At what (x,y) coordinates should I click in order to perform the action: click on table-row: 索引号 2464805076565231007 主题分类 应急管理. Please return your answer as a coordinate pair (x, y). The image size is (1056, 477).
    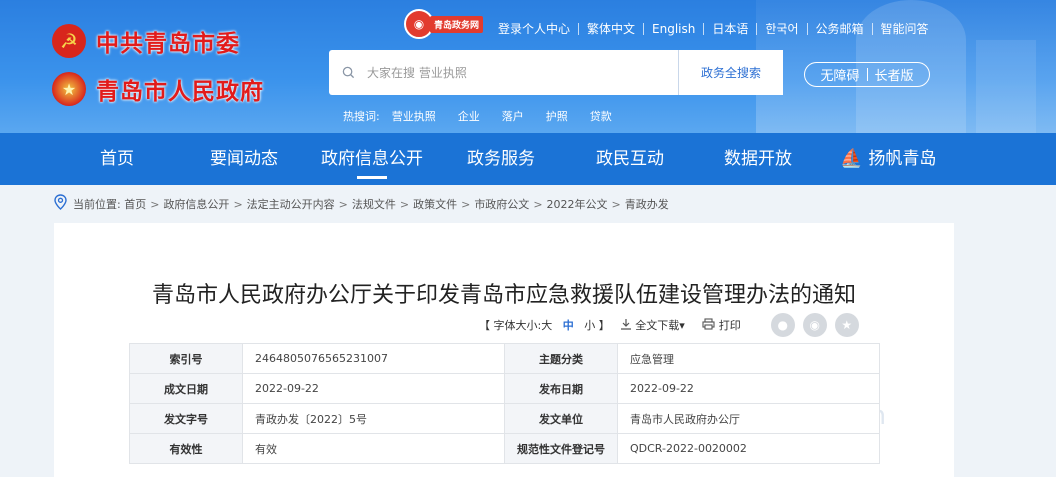
    Looking at the image, I should click on (504, 358).